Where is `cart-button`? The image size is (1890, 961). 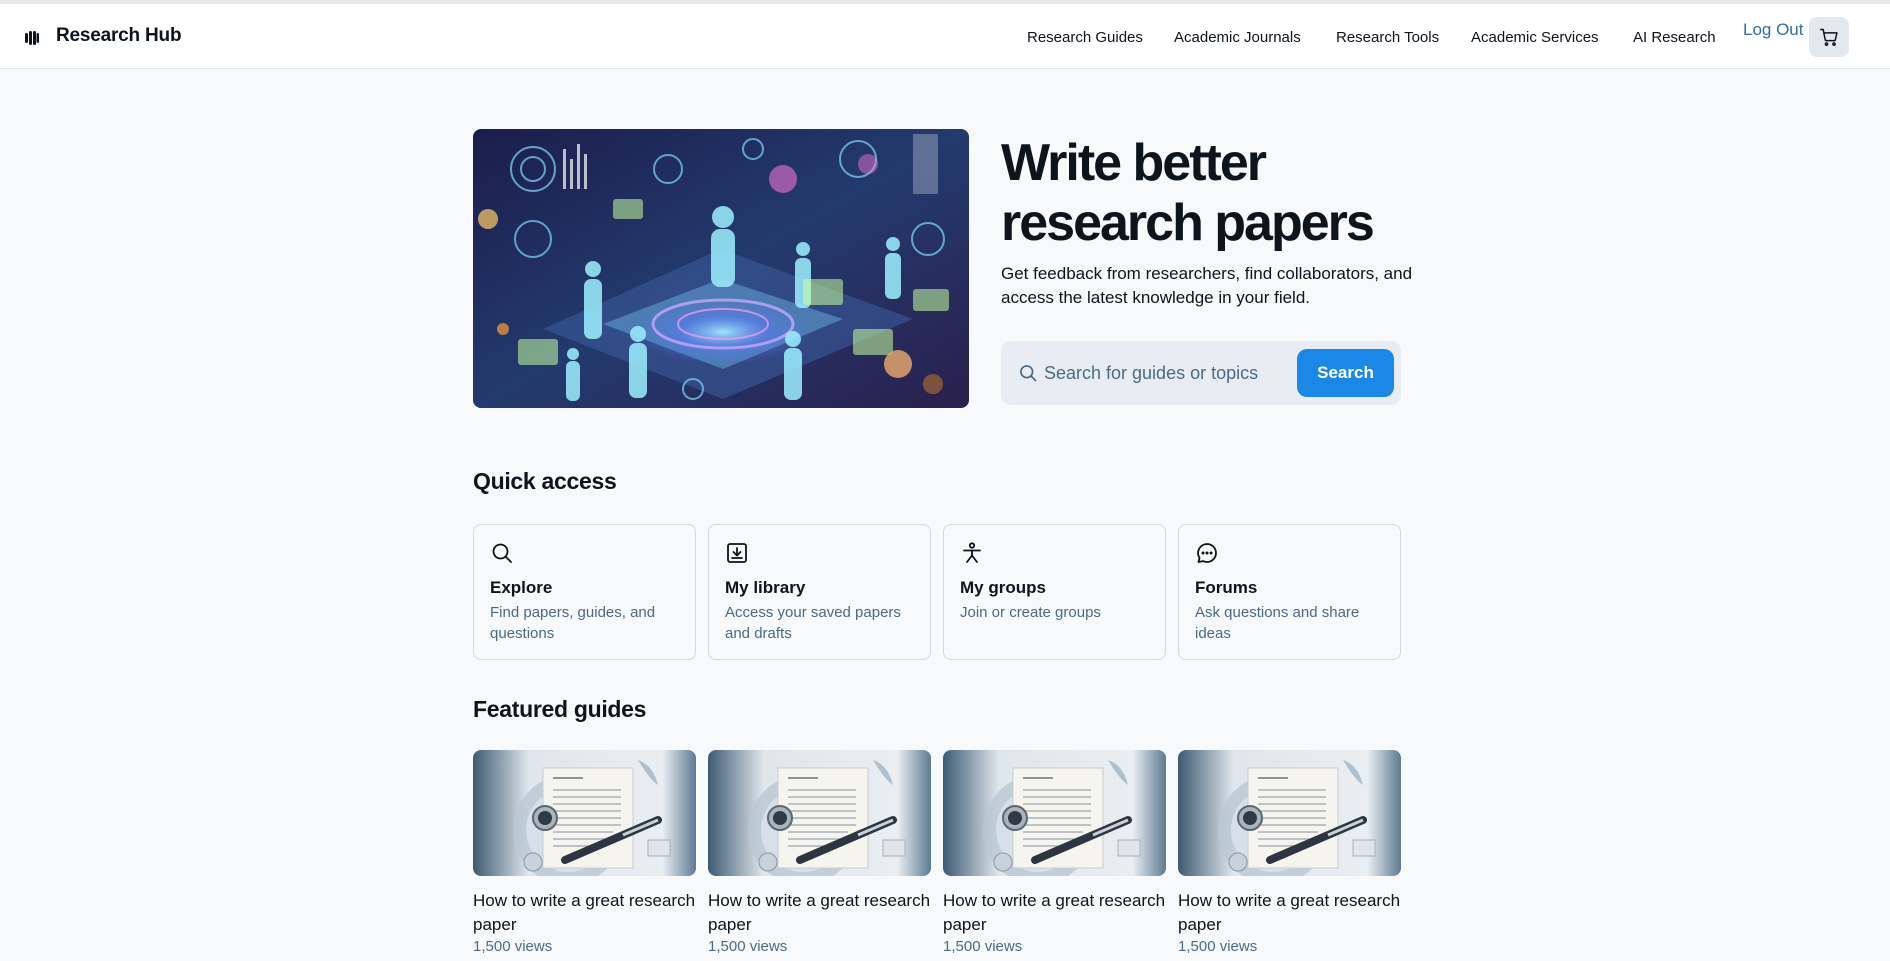 cart-button is located at coordinates (1829, 37).